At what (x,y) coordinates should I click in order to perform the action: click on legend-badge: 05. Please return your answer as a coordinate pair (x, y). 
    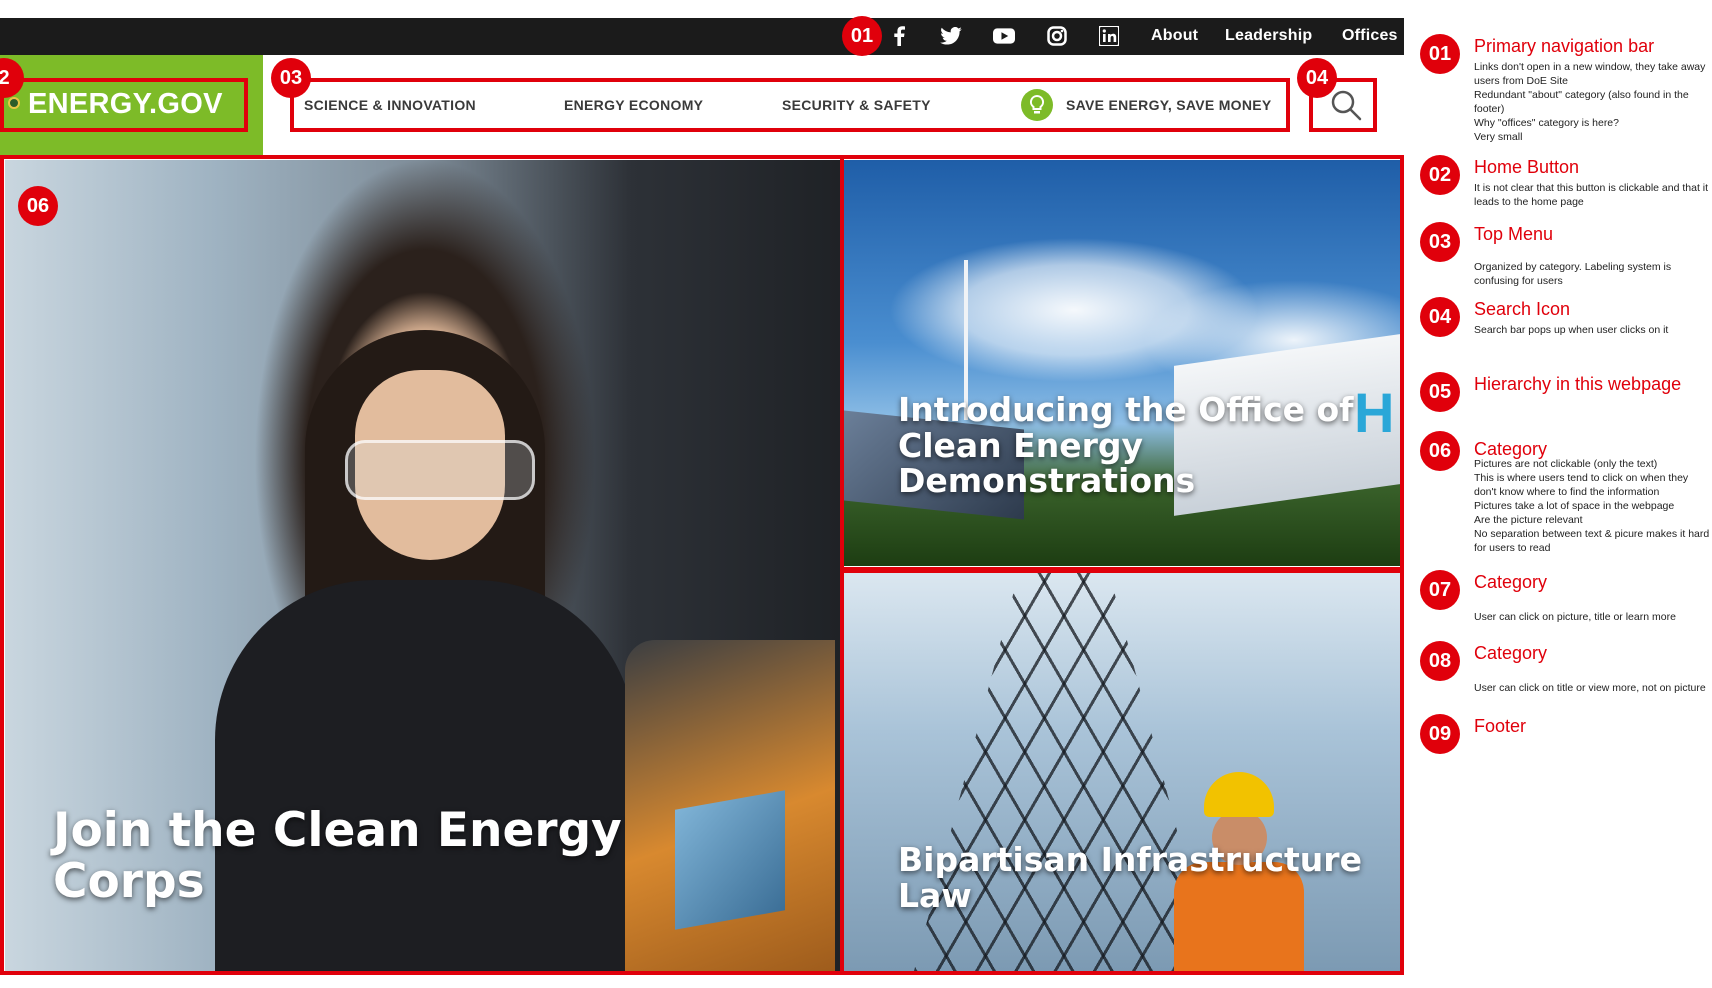
    Looking at the image, I should click on (1440, 392).